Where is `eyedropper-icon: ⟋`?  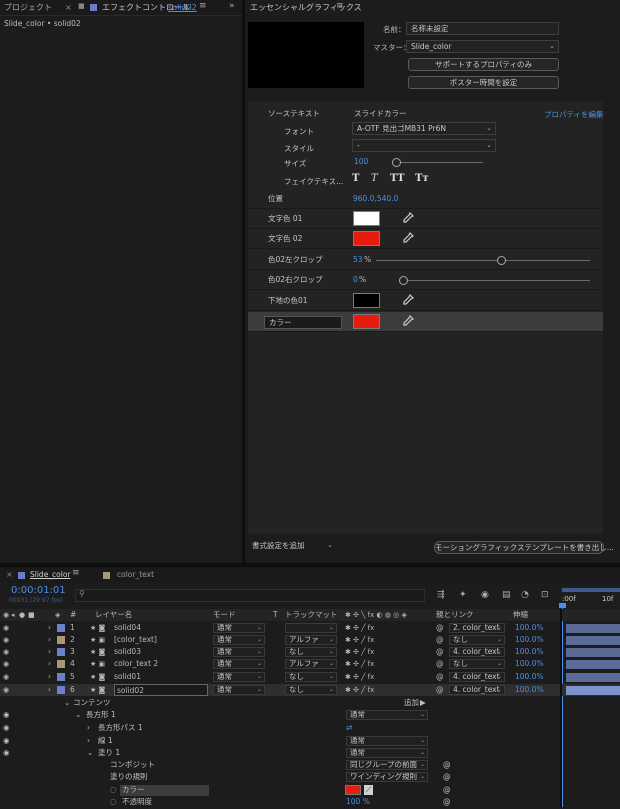
eyedropper-icon: ⟋ is located at coordinates (369, 790).